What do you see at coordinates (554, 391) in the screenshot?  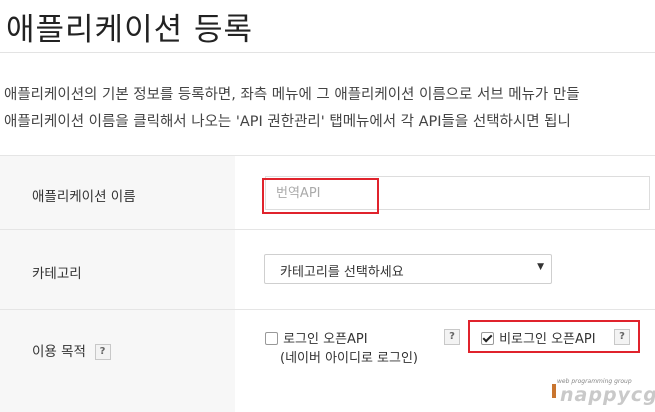 I see `watermark-logo-mark` at bounding box center [554, 391].